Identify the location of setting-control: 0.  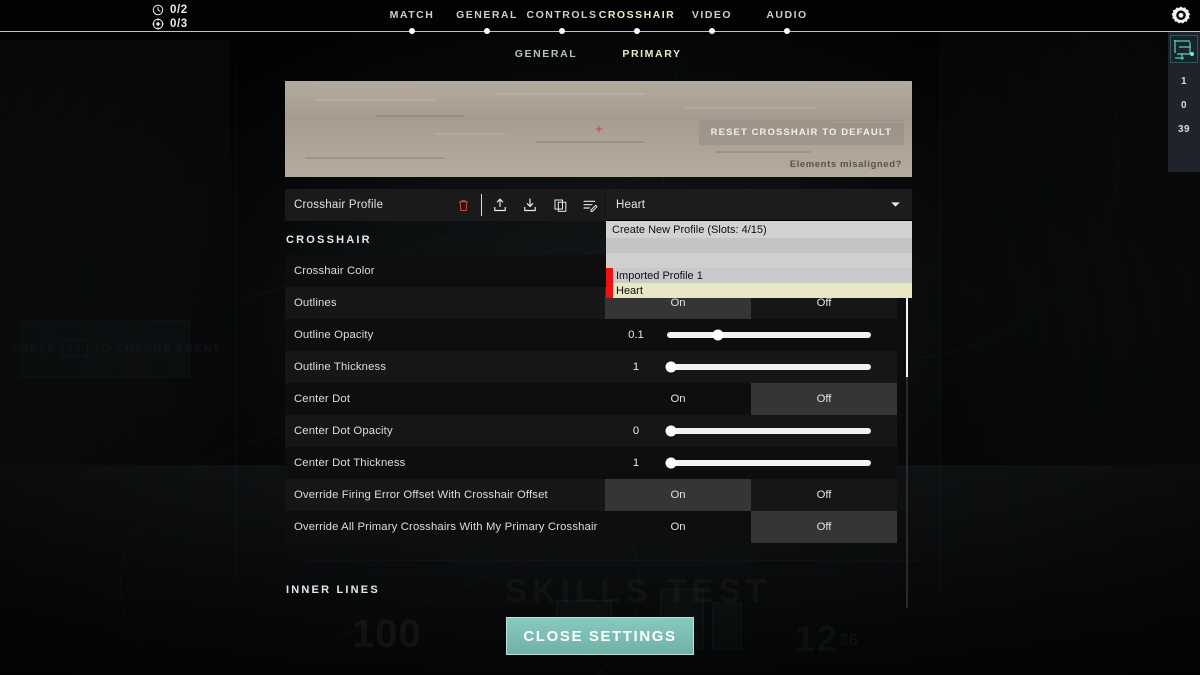
(751, 431).